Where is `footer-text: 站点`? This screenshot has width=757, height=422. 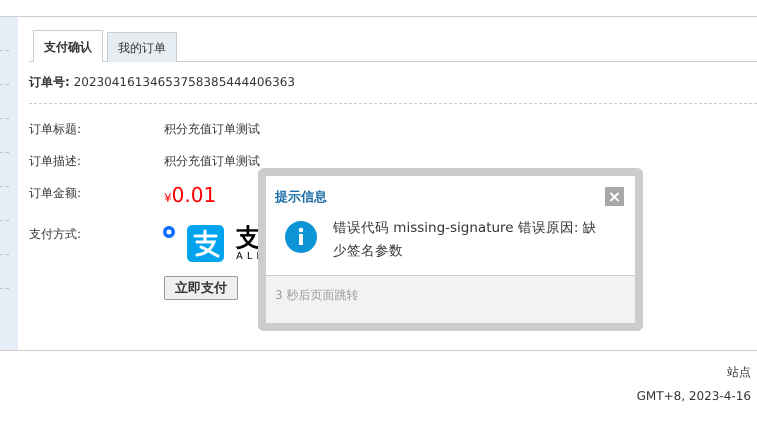 footer-text: 站点 is located at coordinates (739, 372).